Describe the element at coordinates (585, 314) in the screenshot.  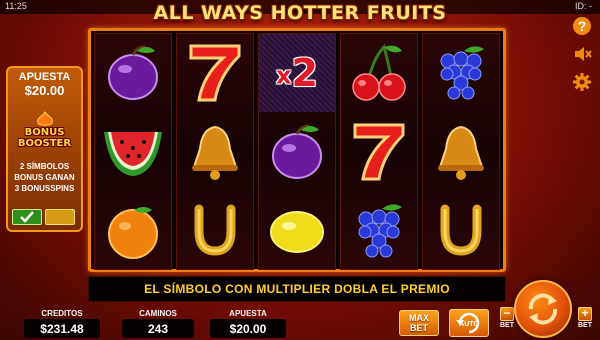
I see `plus-icon: +` at that location.